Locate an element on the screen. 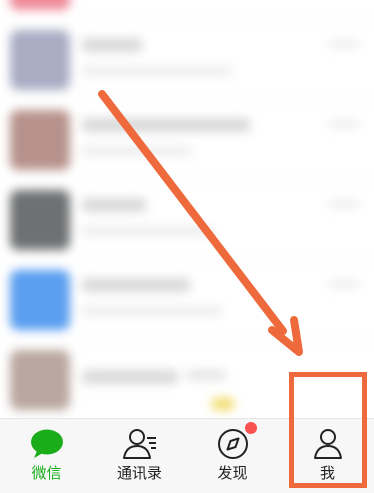  tab-chats: 微信 is located at coordinates (46, 456).